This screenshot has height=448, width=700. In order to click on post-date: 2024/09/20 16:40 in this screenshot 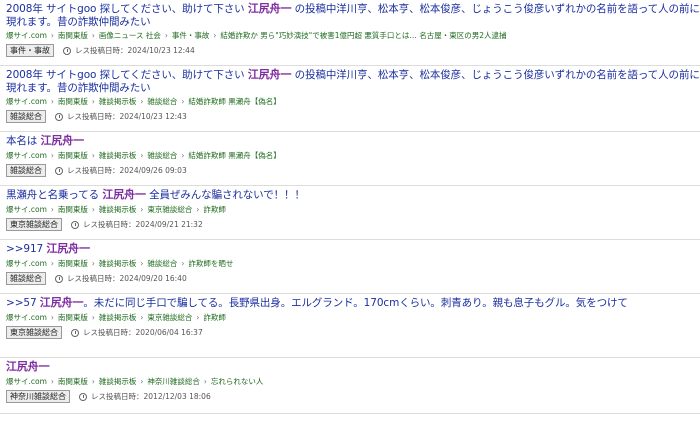, I will do `click(153, 278)`.